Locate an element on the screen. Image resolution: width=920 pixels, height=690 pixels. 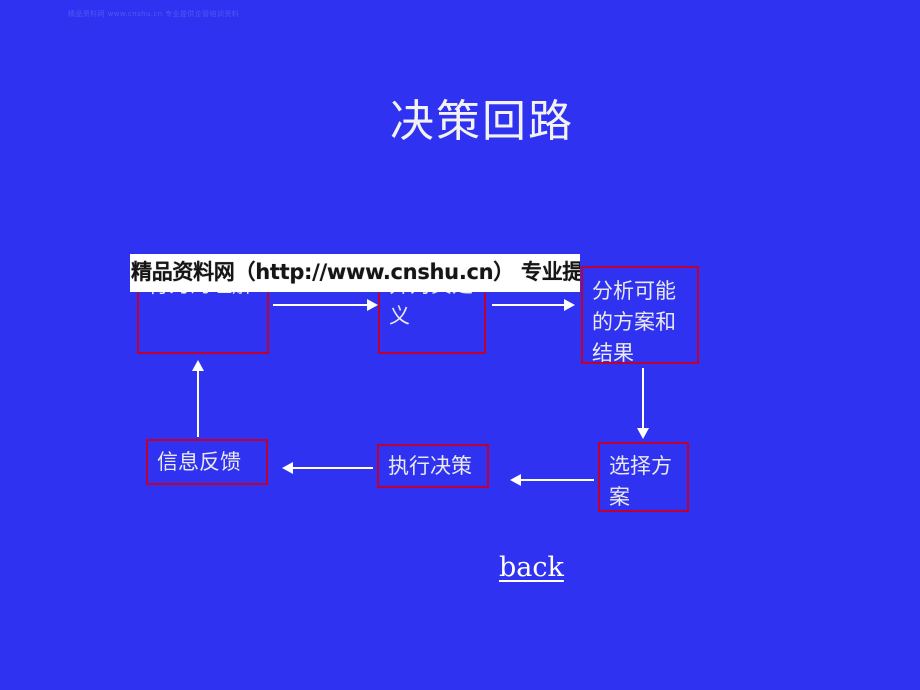
arrow-define-to-analyze is located at coordinates (529, 305).